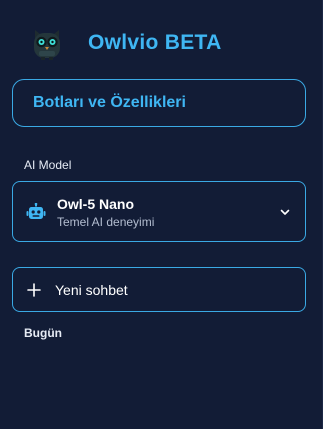 This screenshot has width=323, height=429. I want to click on plus-icon, so click(34, 289).